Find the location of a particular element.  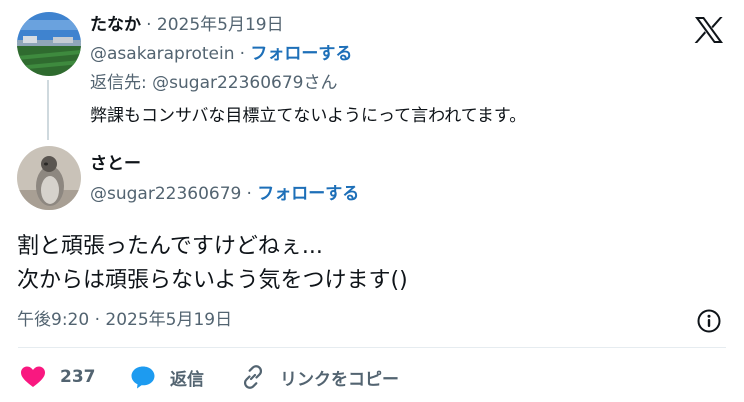

copy-link-button: リンクをコピー is located at coordinates (319, 377).